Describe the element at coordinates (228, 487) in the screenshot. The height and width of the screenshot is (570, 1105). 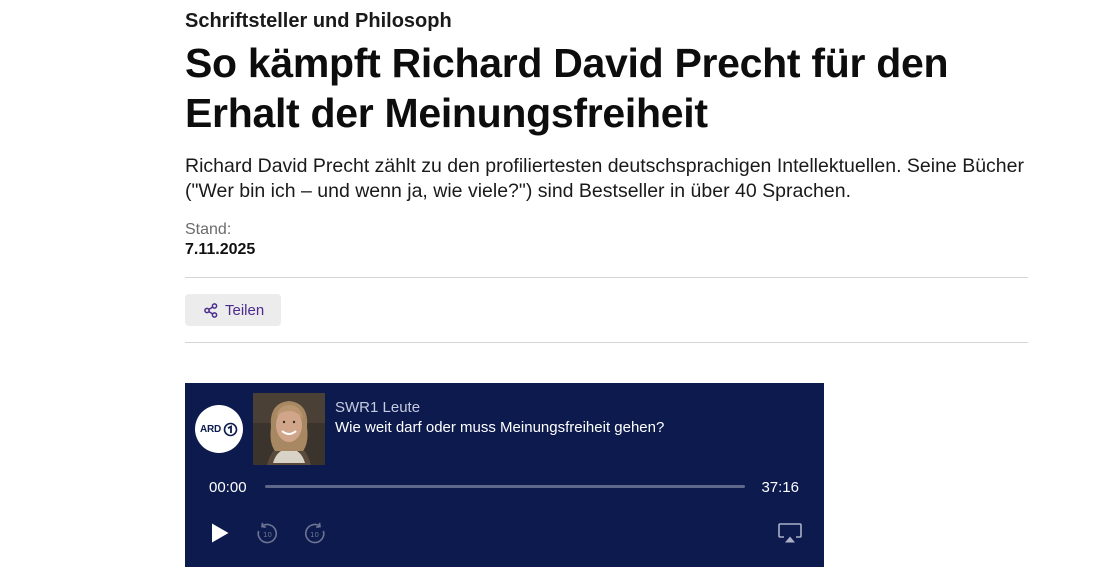
I see `time-current: 00:00` at that location.